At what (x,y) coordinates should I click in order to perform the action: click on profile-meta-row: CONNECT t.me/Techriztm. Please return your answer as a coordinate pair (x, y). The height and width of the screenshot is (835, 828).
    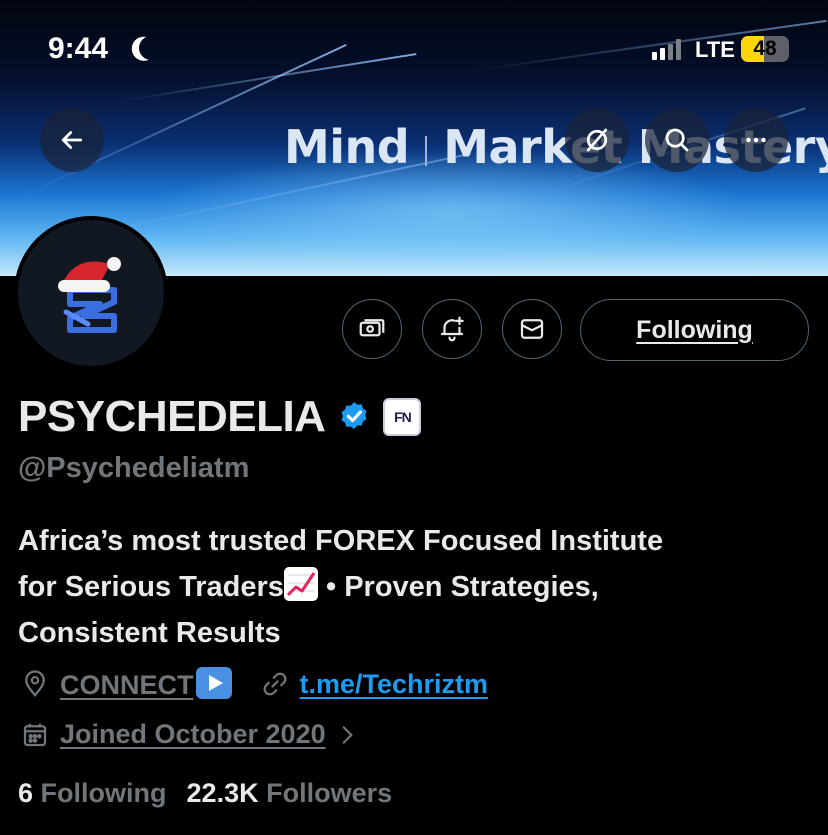
    Looking at the image, I should click on (254, 684).